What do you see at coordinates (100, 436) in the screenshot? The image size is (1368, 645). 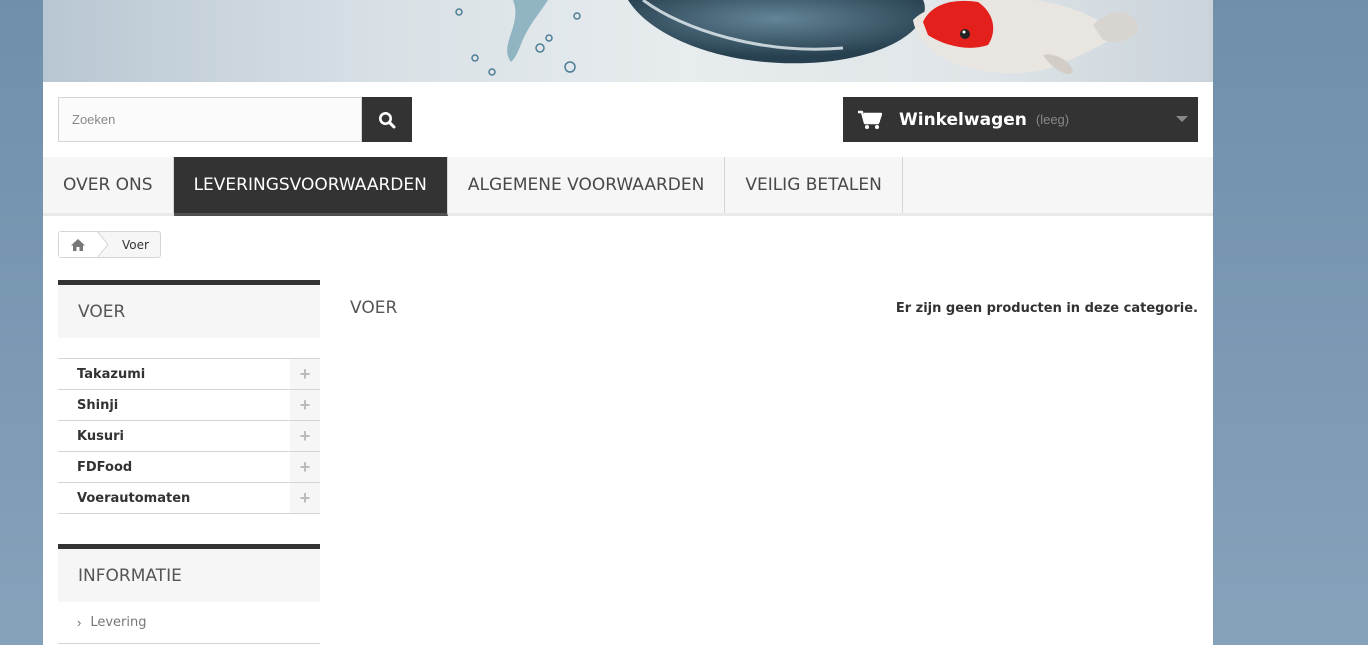 I see `category-label: Kusuri` at bounding box center [100, 436].